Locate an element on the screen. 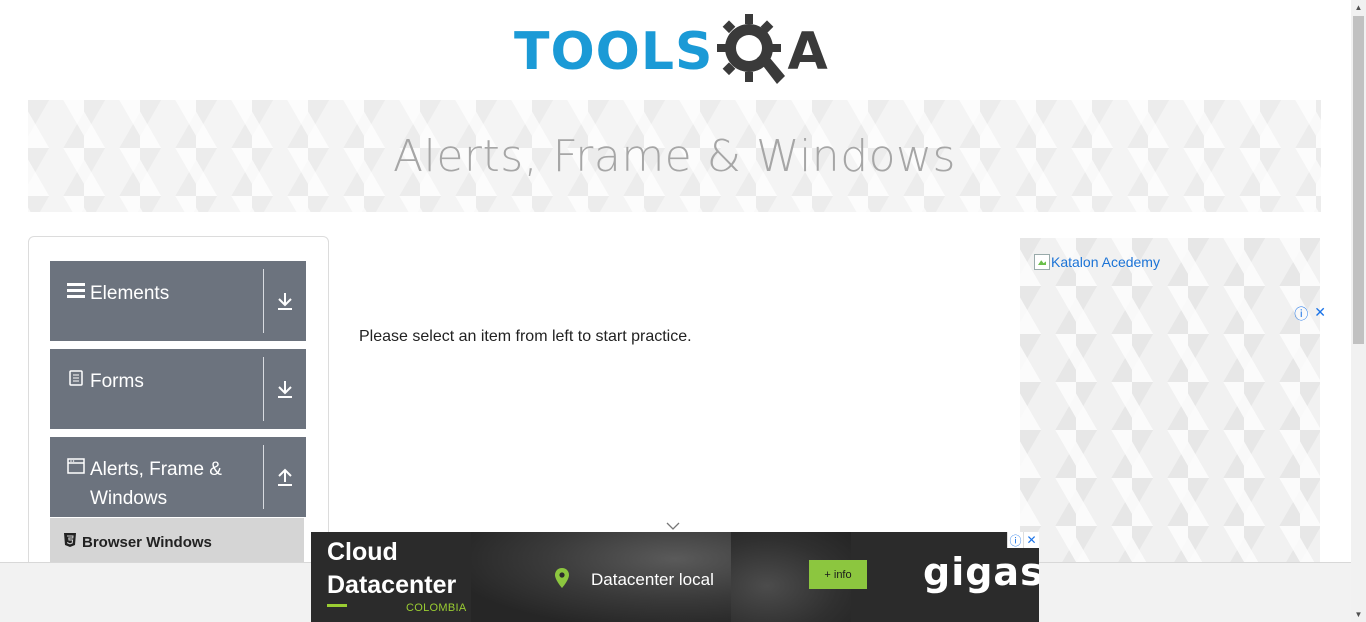  page-title: Alerts, Frame & Windows is located at coordinates (674, 156).